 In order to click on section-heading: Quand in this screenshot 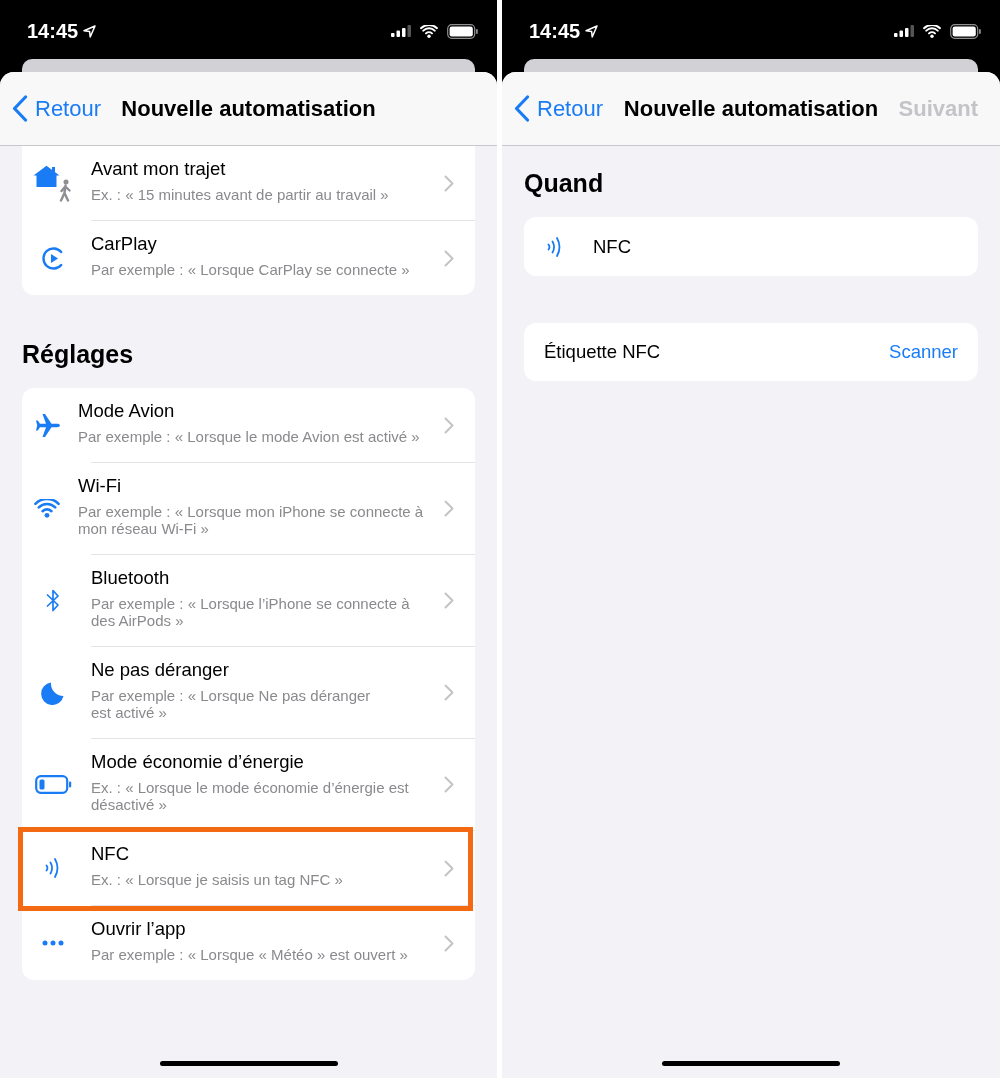, I will do `click(564, 183)`.